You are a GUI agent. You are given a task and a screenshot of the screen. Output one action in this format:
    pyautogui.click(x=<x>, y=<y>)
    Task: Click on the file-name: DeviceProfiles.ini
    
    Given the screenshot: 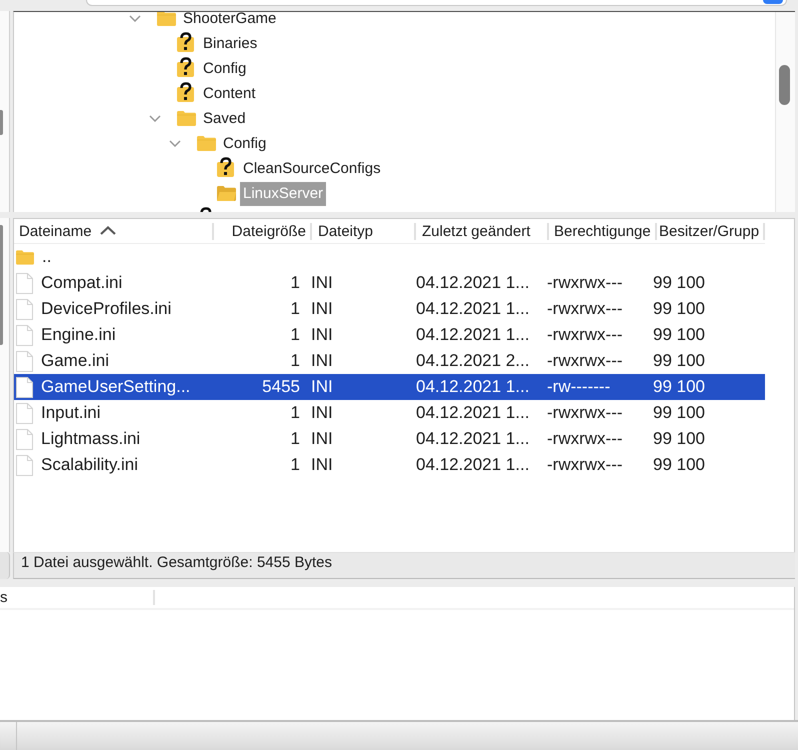 What is the action you would take?
    pyautogui.click(x=106, y=309)
    